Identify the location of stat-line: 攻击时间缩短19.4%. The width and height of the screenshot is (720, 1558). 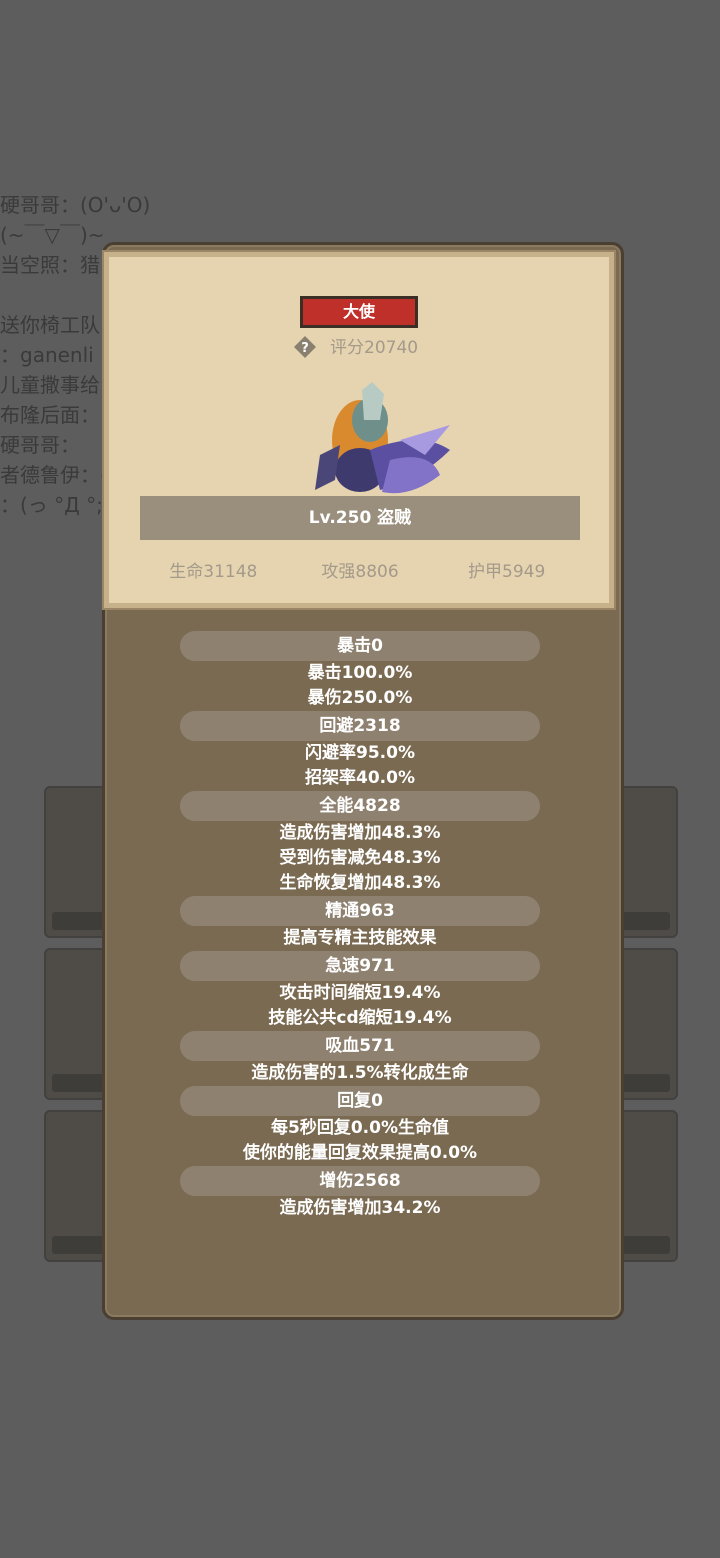
(360, 993).